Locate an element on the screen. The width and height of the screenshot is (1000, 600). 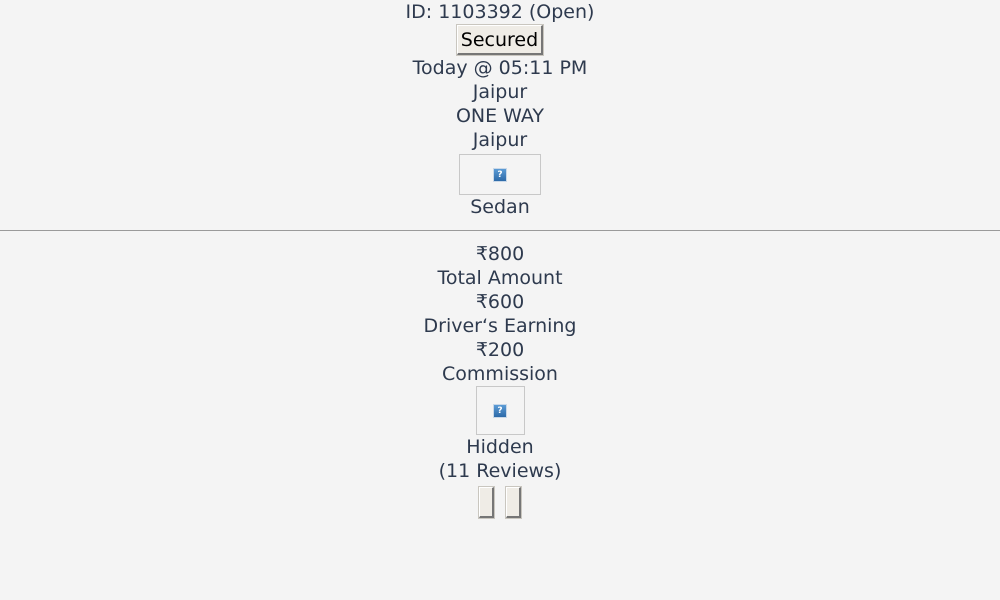
divider is located at coordinates (500, 230).